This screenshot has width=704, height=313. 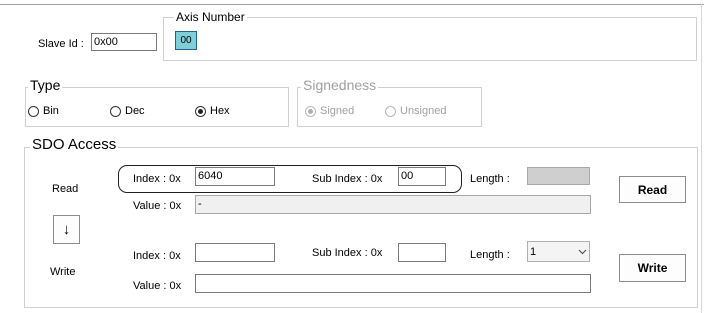 What do you see at coordinates (422, 252) in the screenshot?
I see `write-subindex-field` at bounding box center [422, 252].